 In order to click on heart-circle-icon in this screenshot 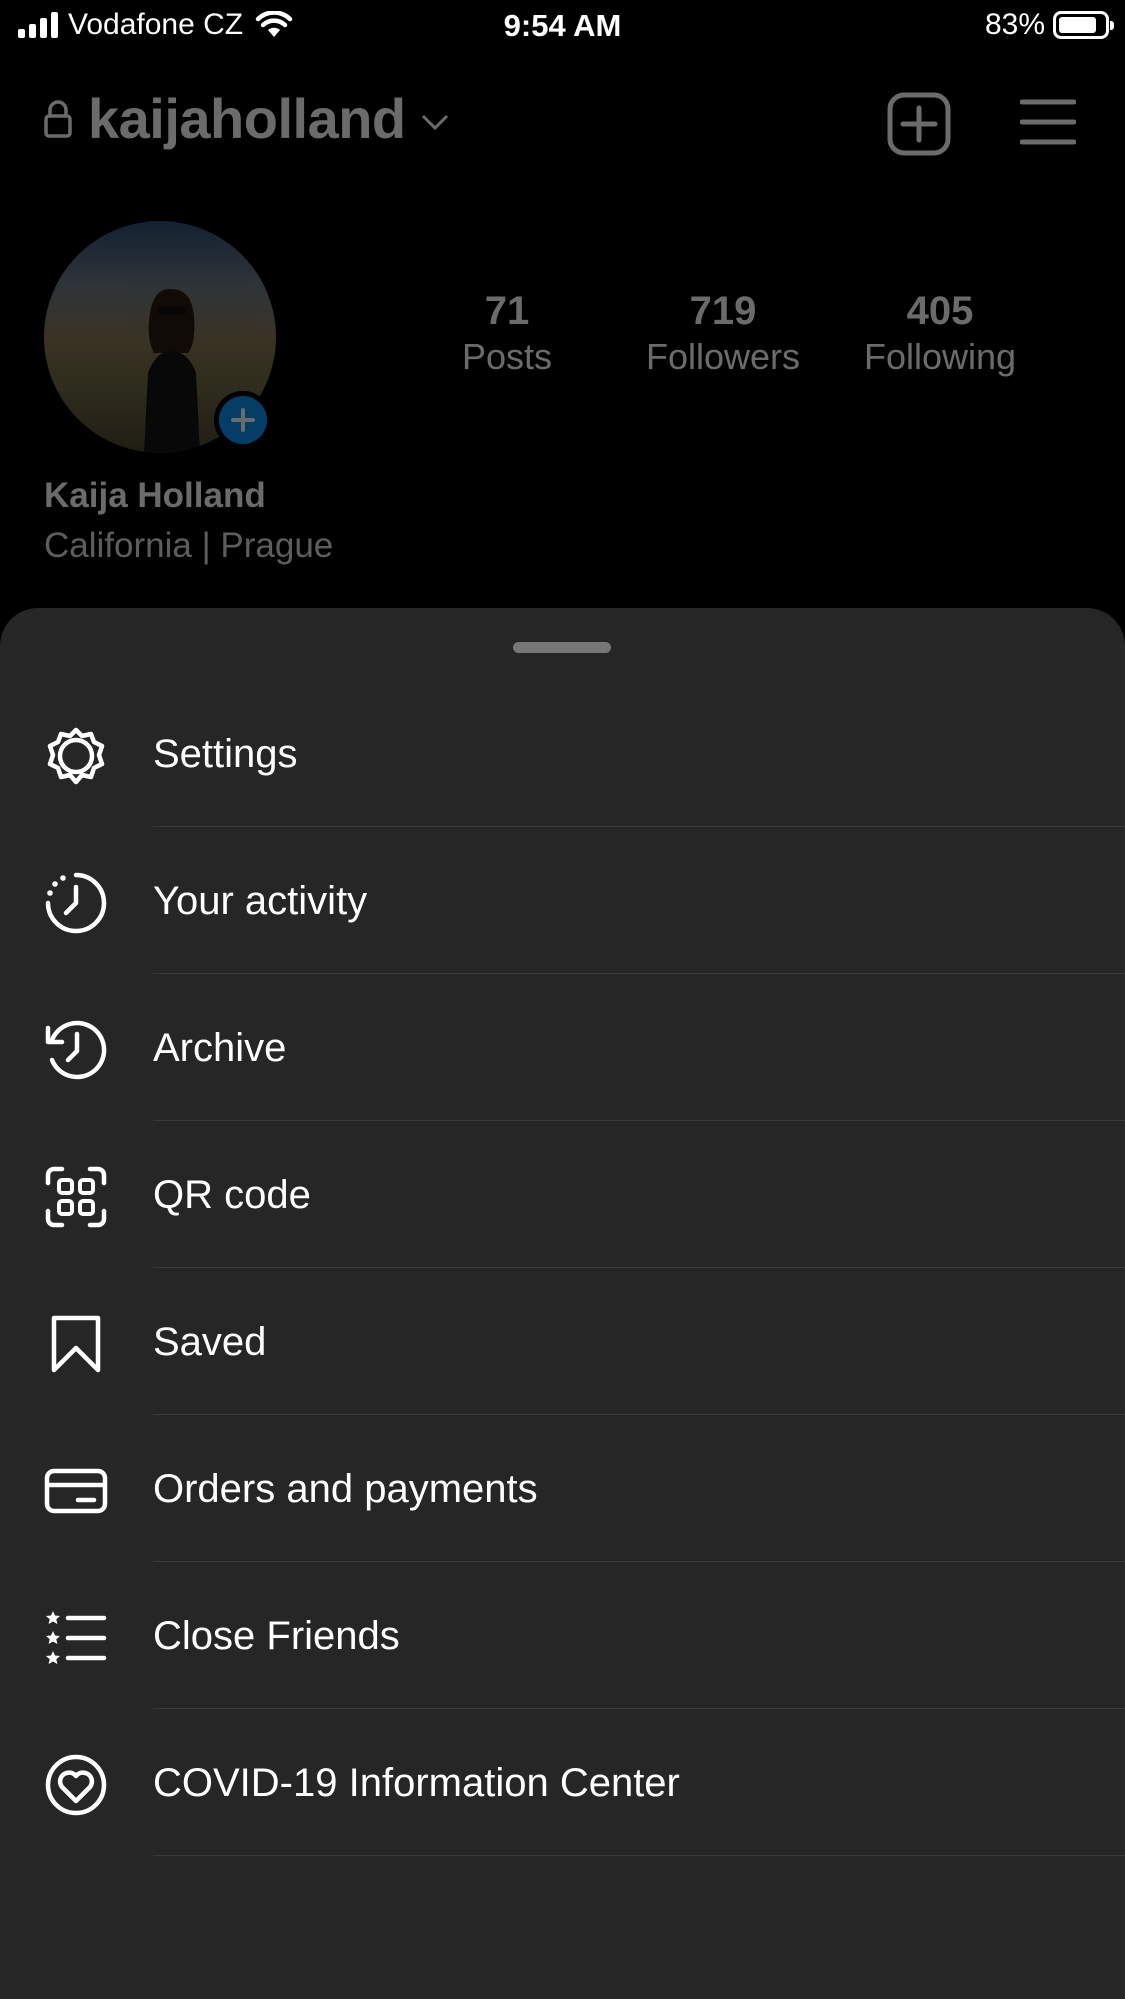, I will do `click(76, 1785)`.